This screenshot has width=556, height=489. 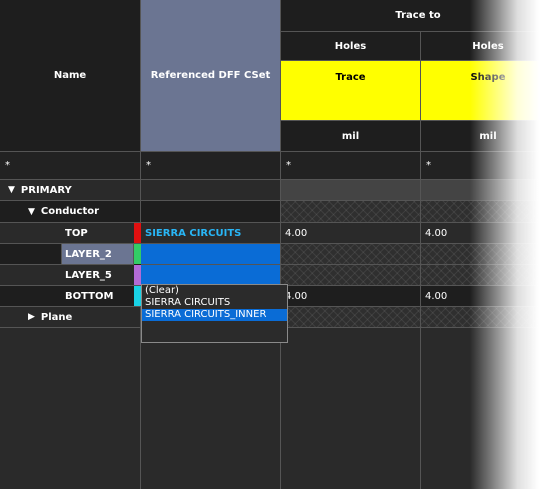 What do you see at coordinates (436, 296) in the screenshot?
I see `bottom-shape-value: 4.00` at bounding box center [436, 296].